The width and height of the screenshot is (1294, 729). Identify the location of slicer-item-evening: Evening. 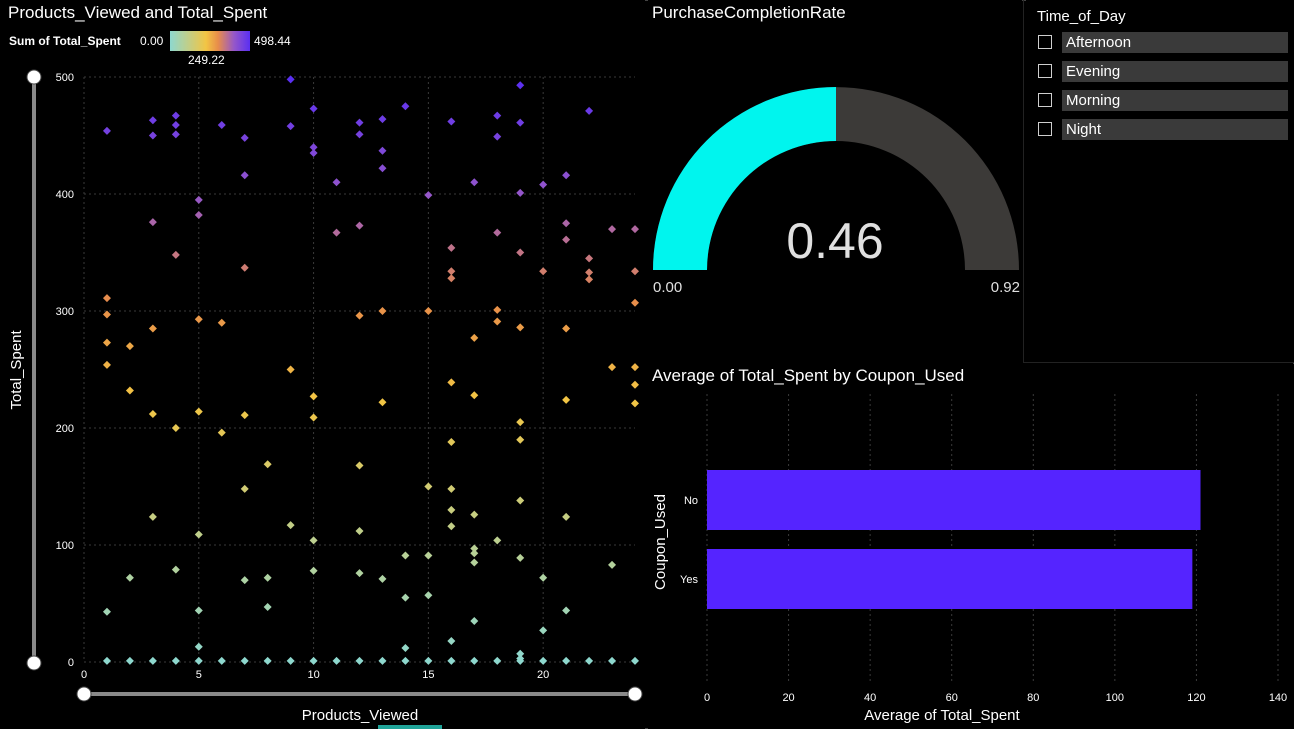
(1163, 71).